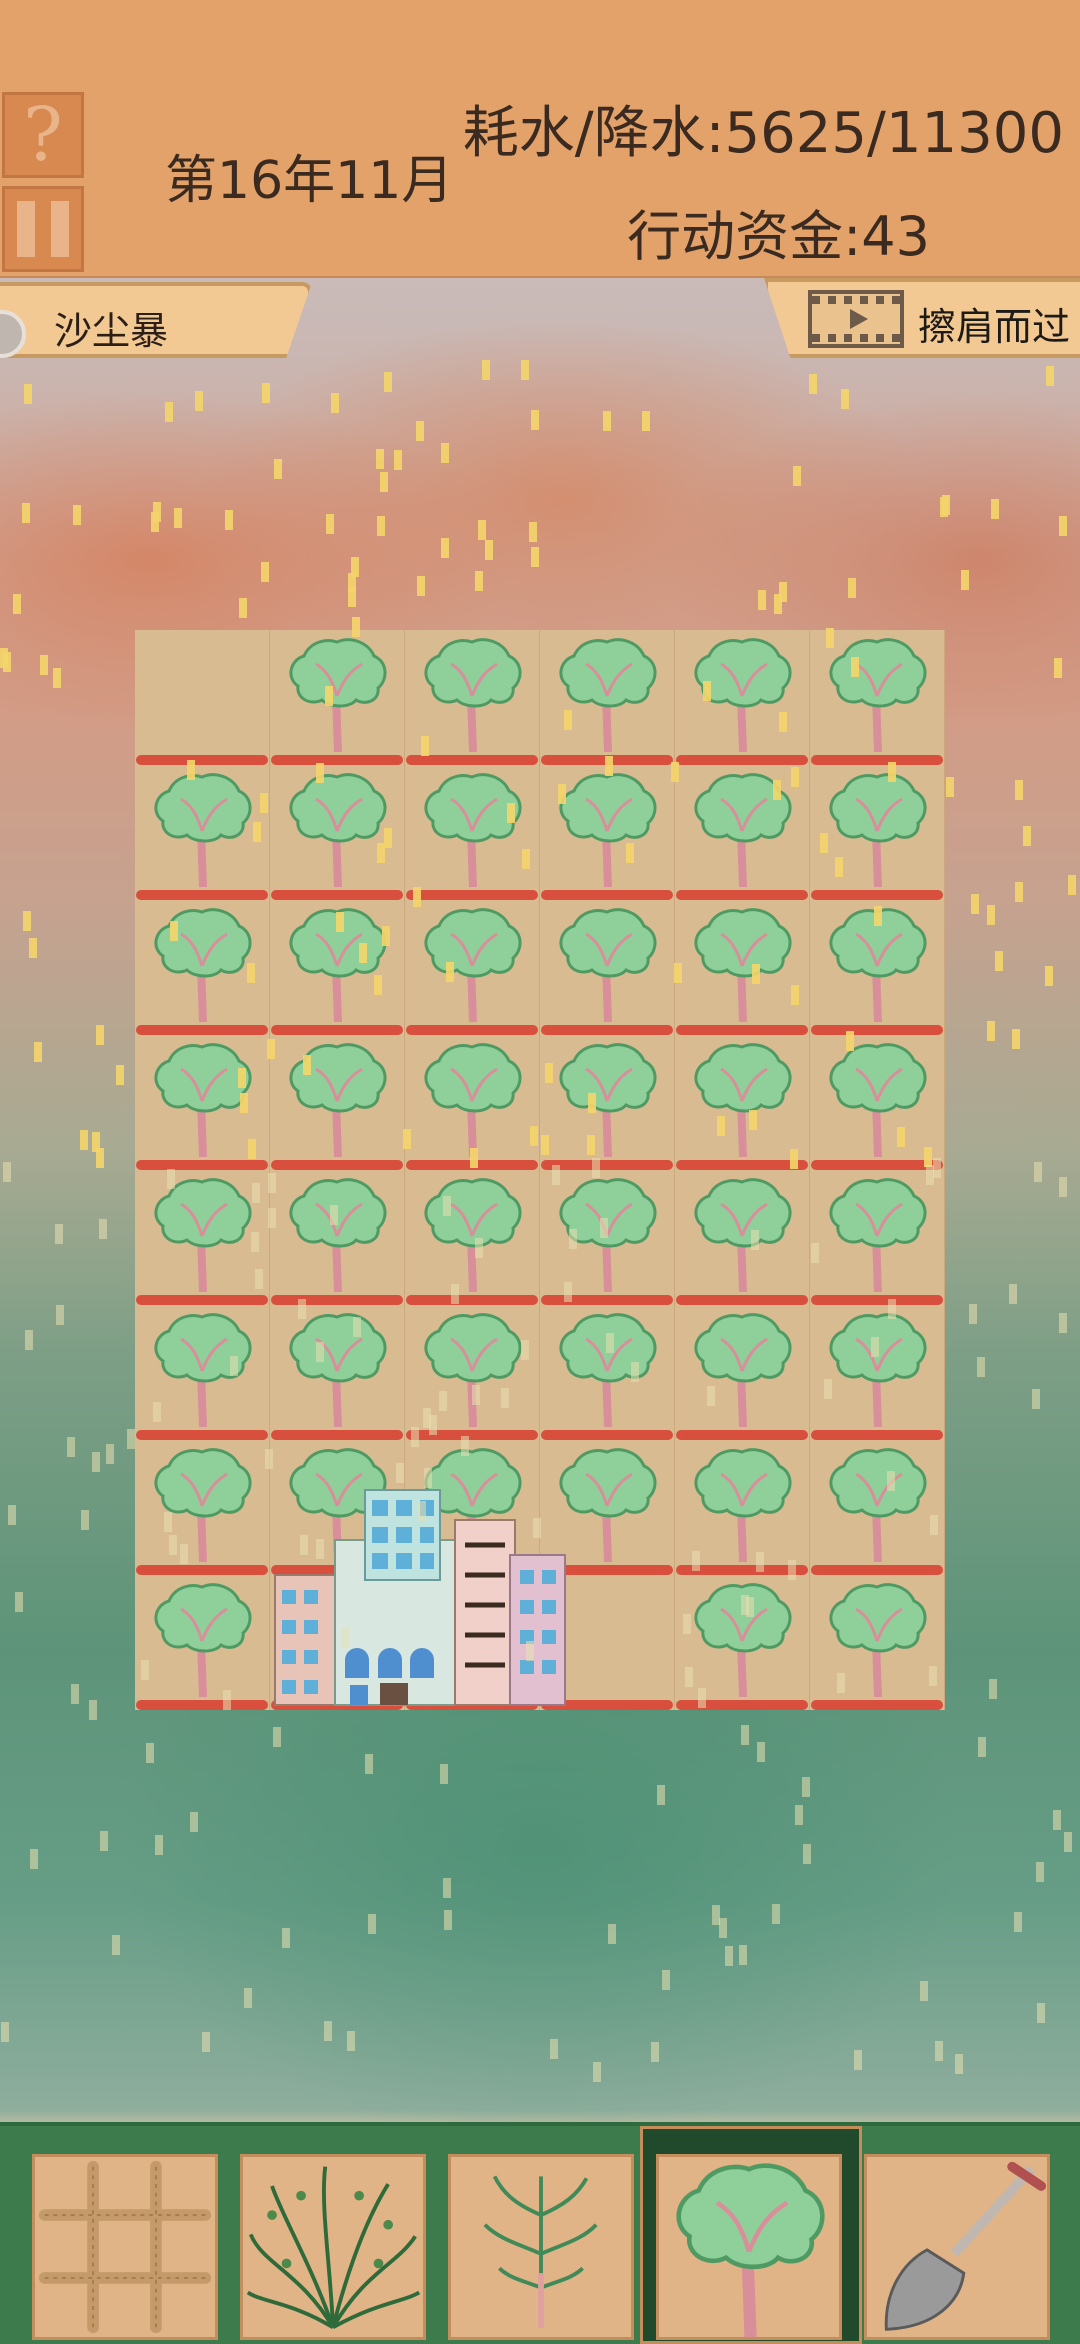  I want to click on shovel-icon, so click(965, 2246).